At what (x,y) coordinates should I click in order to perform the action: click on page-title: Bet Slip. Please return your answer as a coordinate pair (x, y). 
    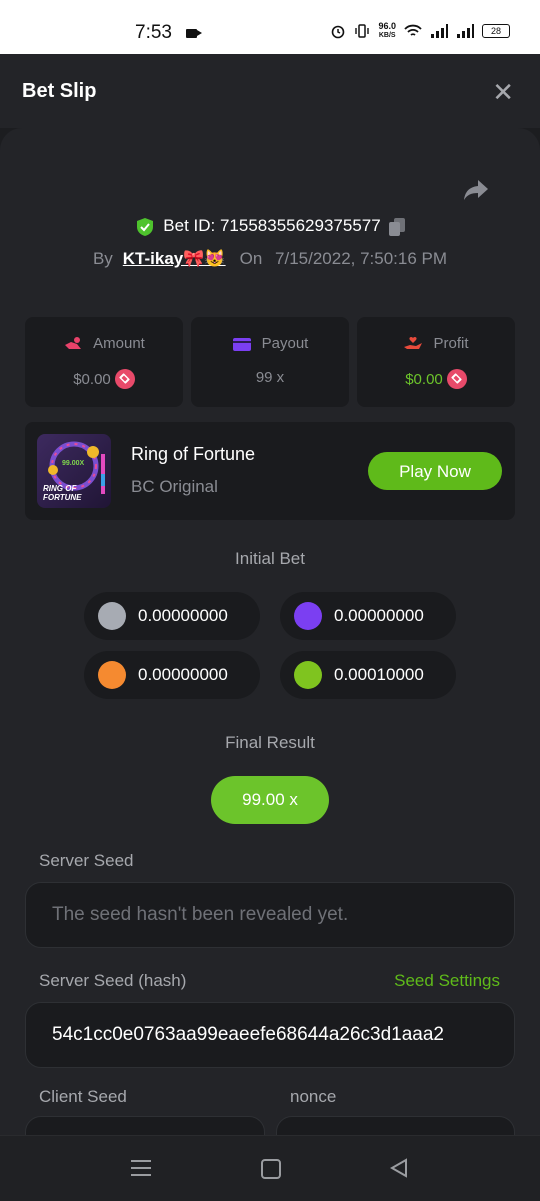
    Looking at the image, I should click on (59, 91).